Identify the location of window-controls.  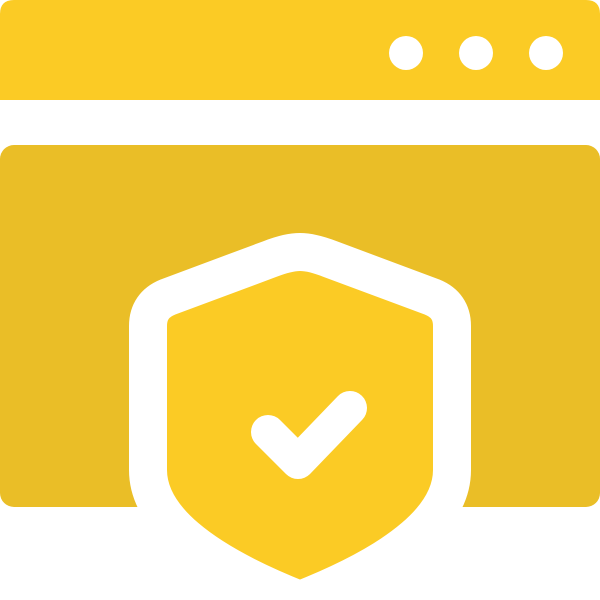
(476, 53).